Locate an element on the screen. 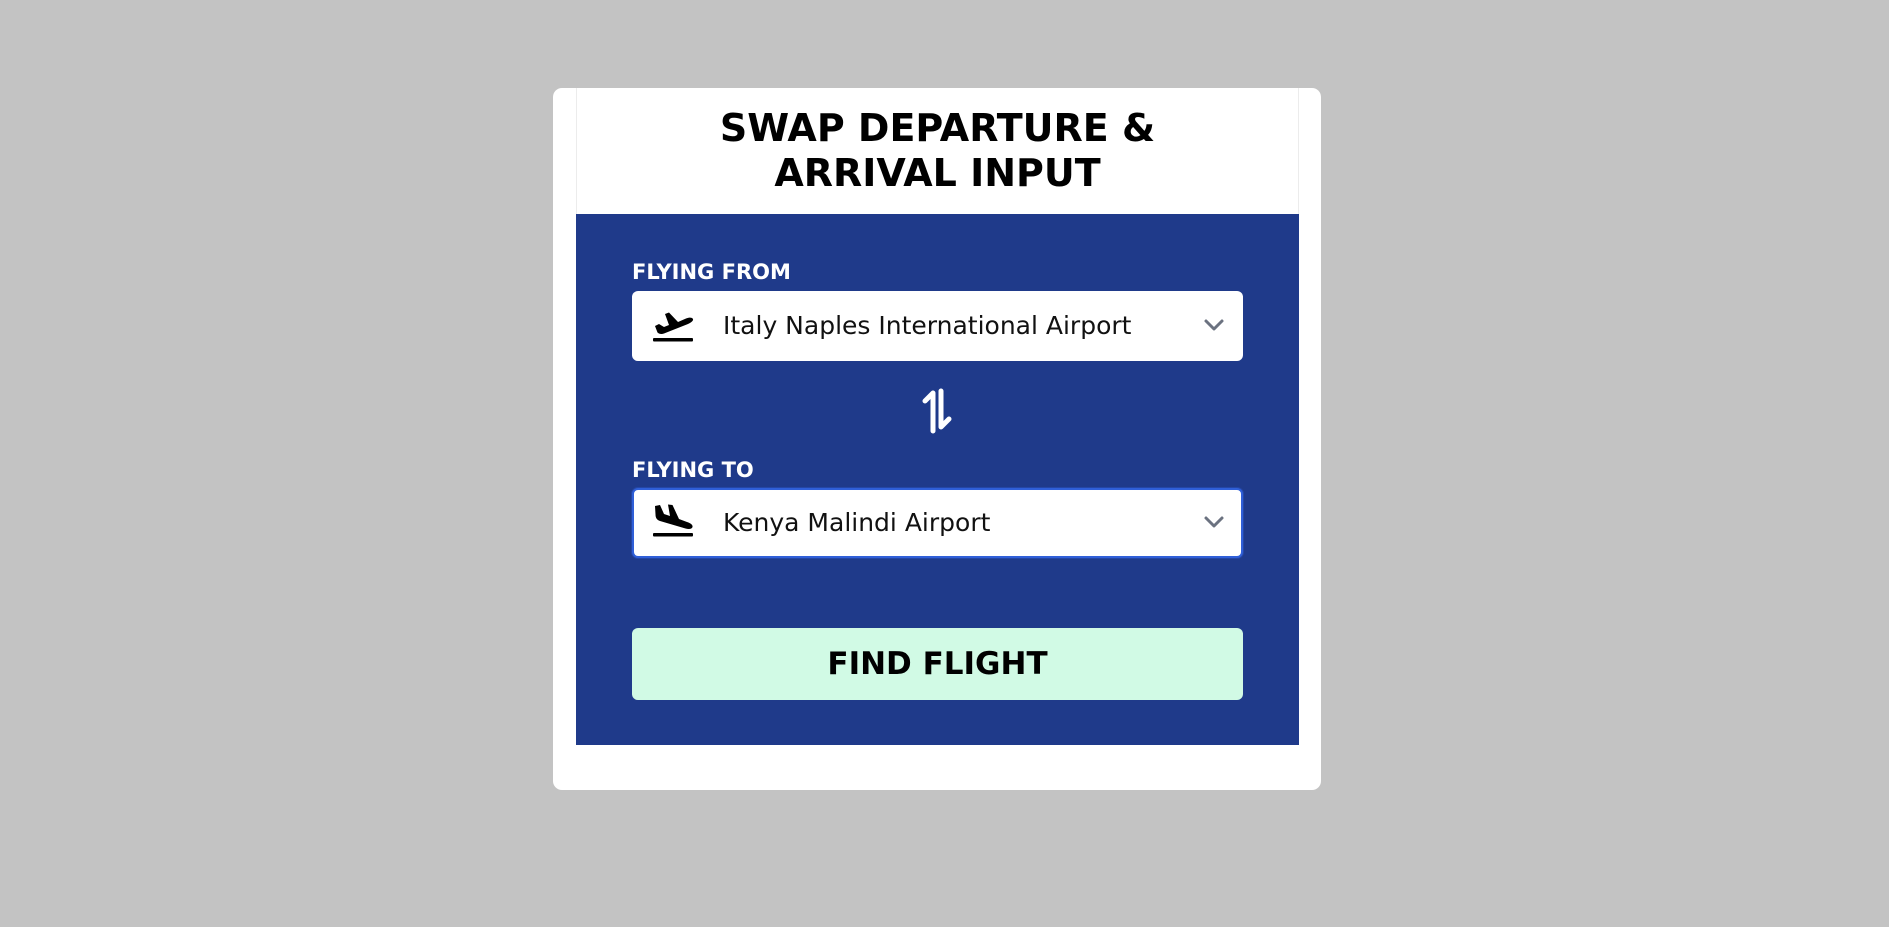 Image resolution: width=1889 pixels, height=927 pixels. swap-arrows-icon is located at coordinates (937, 411).